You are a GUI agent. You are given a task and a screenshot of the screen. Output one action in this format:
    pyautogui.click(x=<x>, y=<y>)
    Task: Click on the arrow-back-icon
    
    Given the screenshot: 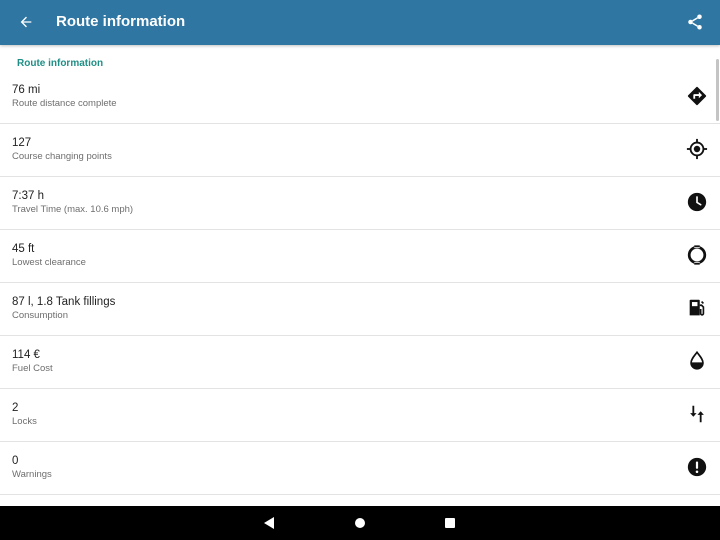 What is the action you would take?
    pyautogui.click(x=26, y=22)
    